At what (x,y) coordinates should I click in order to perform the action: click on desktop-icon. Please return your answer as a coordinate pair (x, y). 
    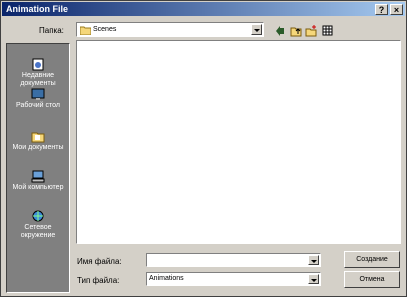
    Looking at the image, I should click on (38, 94).